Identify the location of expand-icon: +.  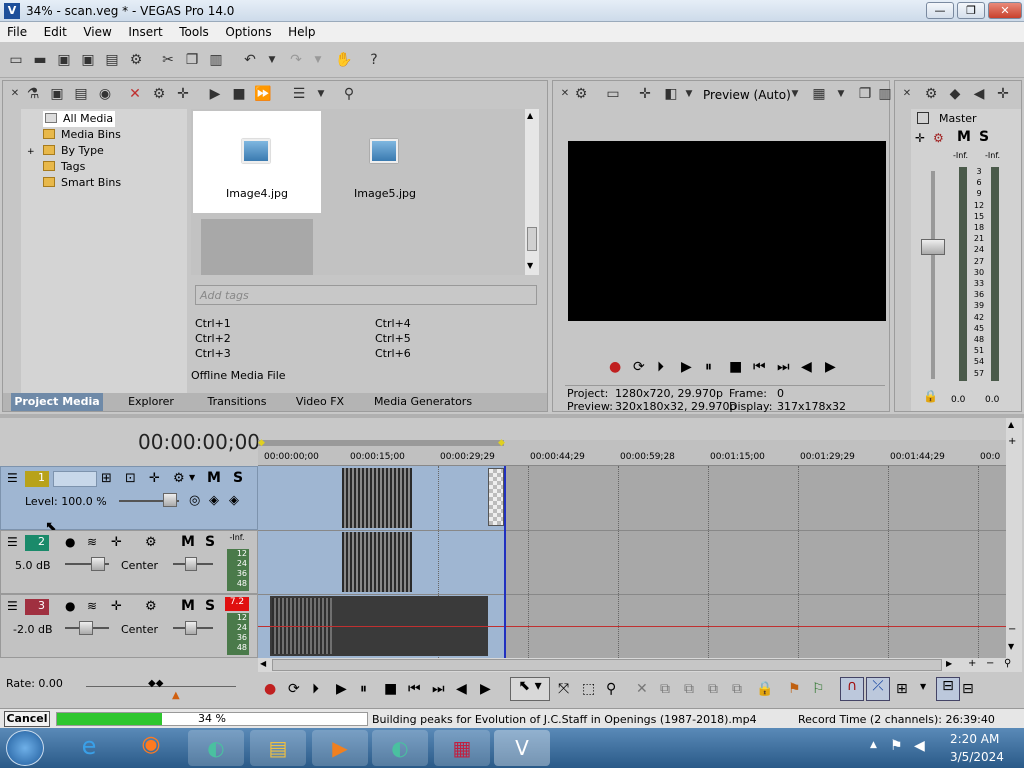
(32, 152).